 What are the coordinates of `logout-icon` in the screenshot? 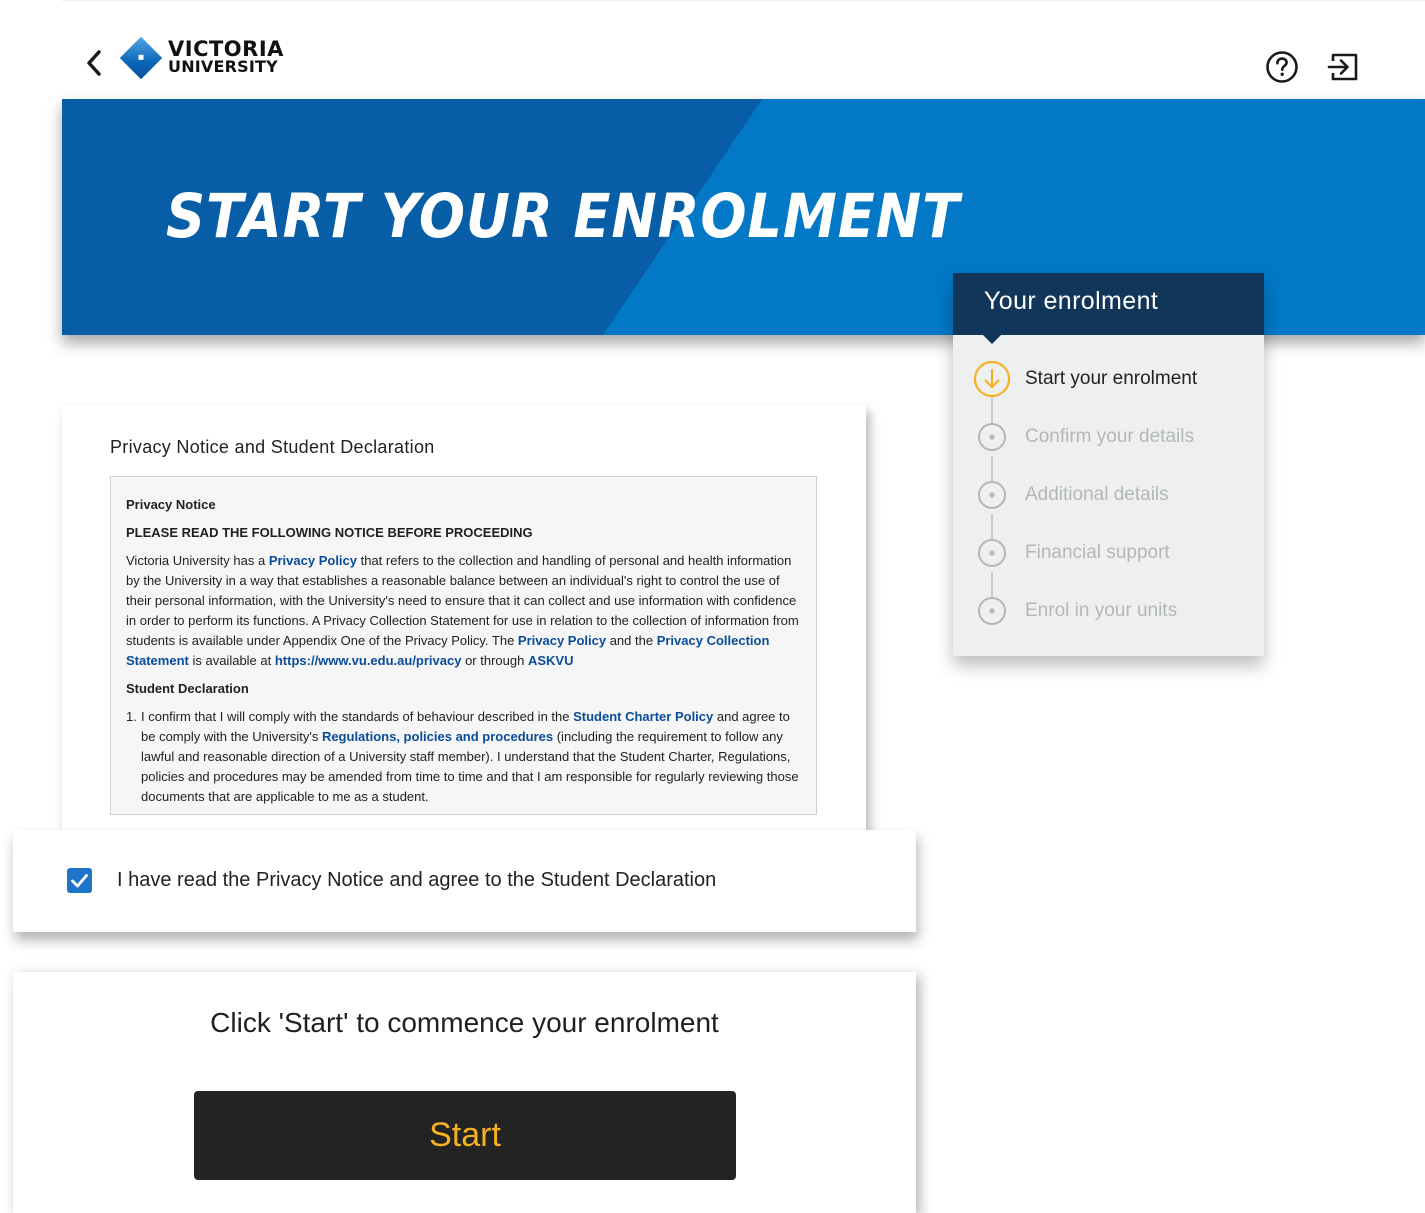 It's located at (1342, 67).